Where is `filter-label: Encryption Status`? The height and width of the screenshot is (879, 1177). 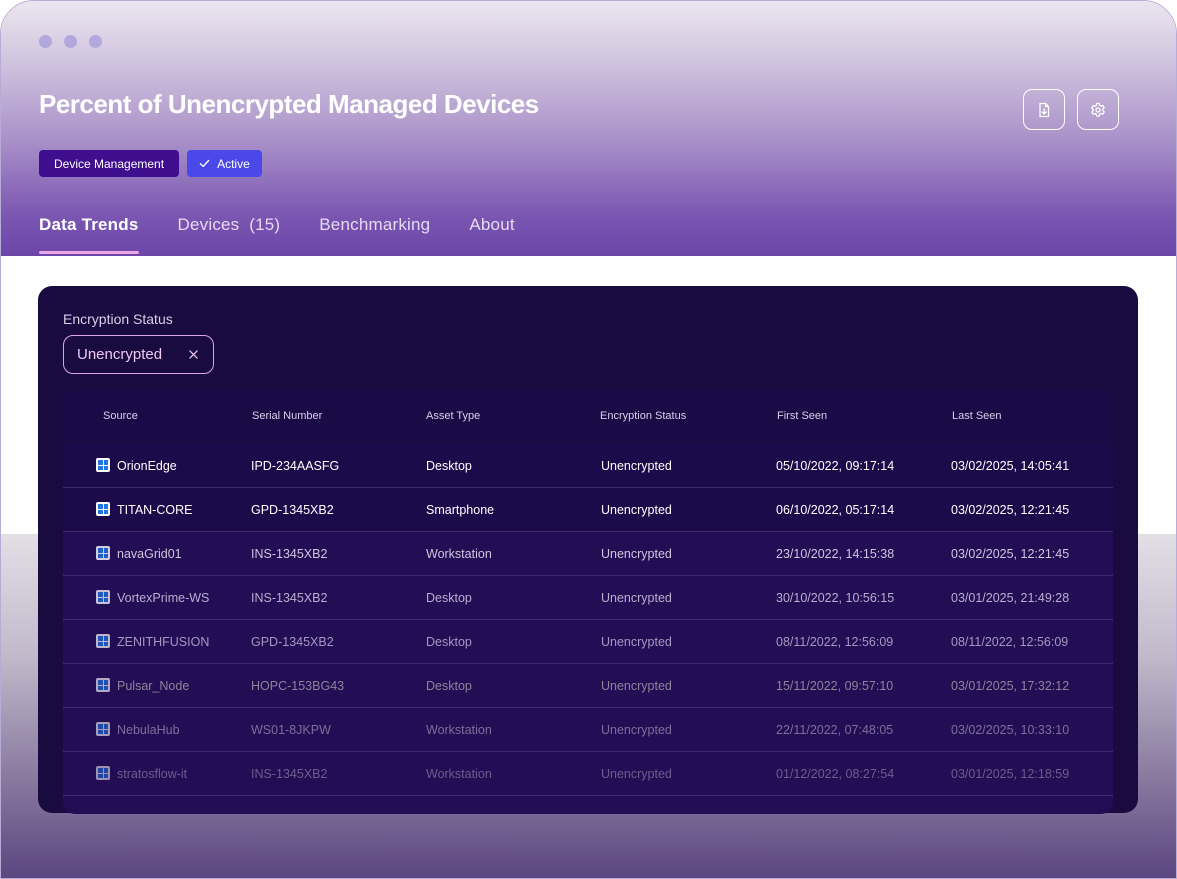
filter-label: Encryption Status is located at coordinates (118, 319).